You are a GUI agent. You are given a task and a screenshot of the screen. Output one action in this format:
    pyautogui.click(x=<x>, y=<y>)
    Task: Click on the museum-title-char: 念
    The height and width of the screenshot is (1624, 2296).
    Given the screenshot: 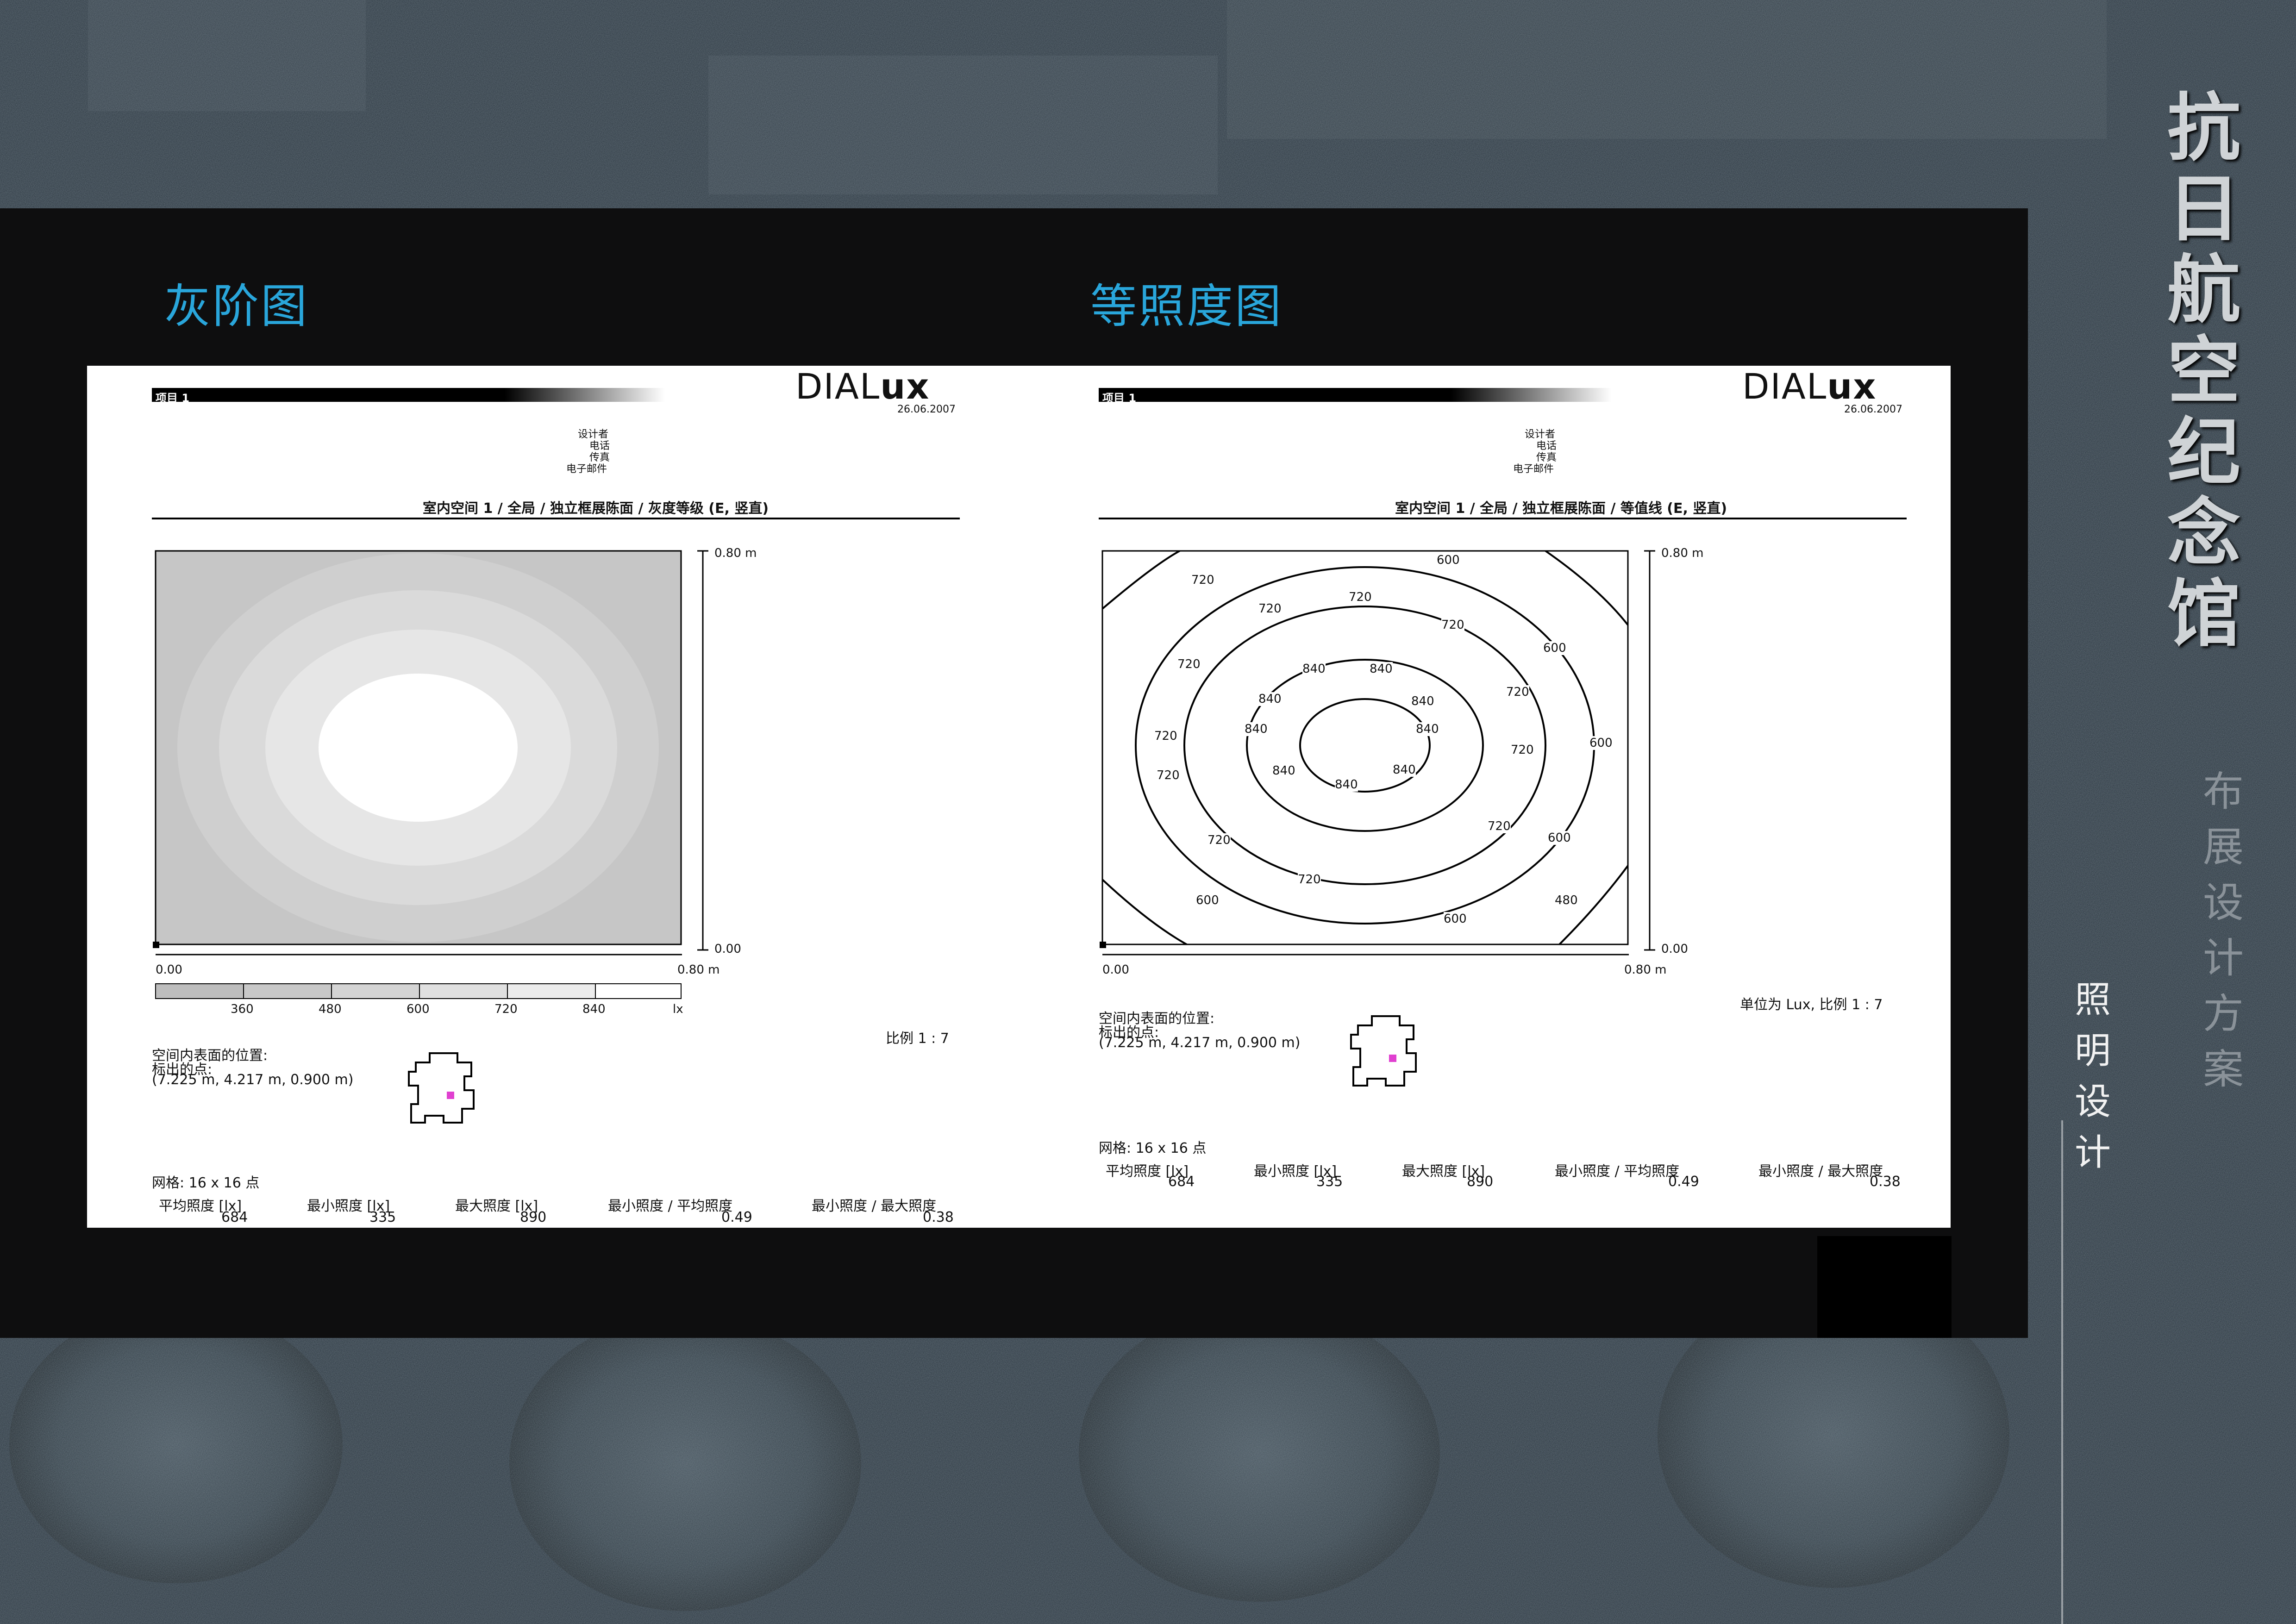 What is the action you would take?
    pyautogui.click(x=2203, y=533)
    